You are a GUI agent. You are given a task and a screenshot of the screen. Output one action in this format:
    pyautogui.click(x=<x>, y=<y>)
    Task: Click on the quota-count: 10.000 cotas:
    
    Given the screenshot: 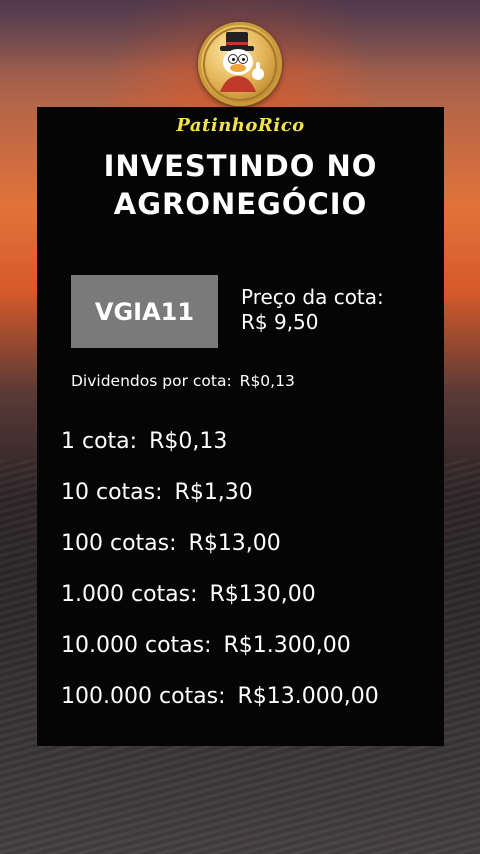 What is the action you would take?
    pyautogui.click(x=136, y=645)
    